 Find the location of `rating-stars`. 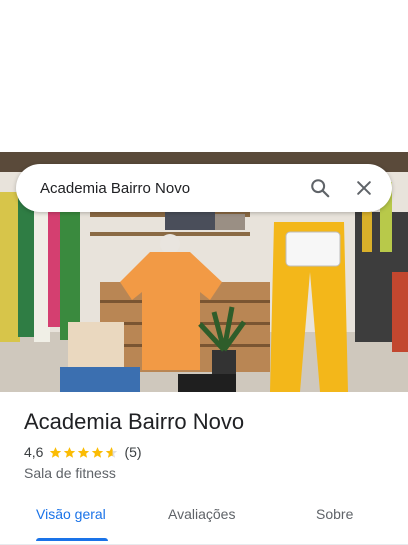

rating-stars is located at coordinates (83, 452).